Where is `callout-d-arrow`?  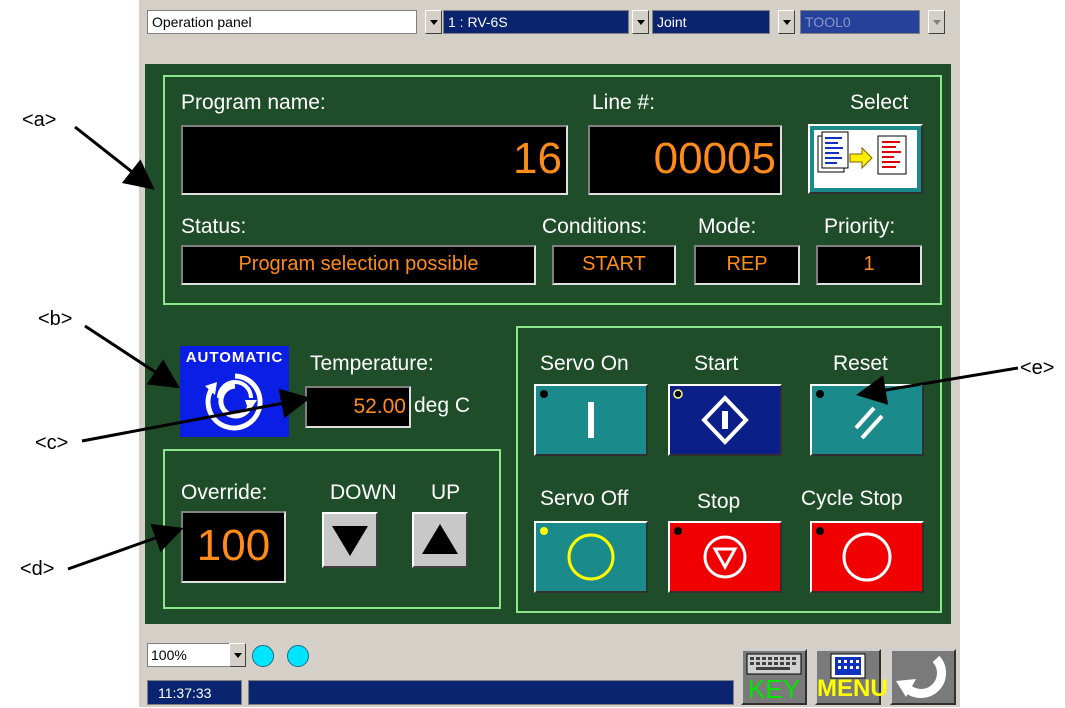 callout-d-arrow is located at coordinates (125, 547).